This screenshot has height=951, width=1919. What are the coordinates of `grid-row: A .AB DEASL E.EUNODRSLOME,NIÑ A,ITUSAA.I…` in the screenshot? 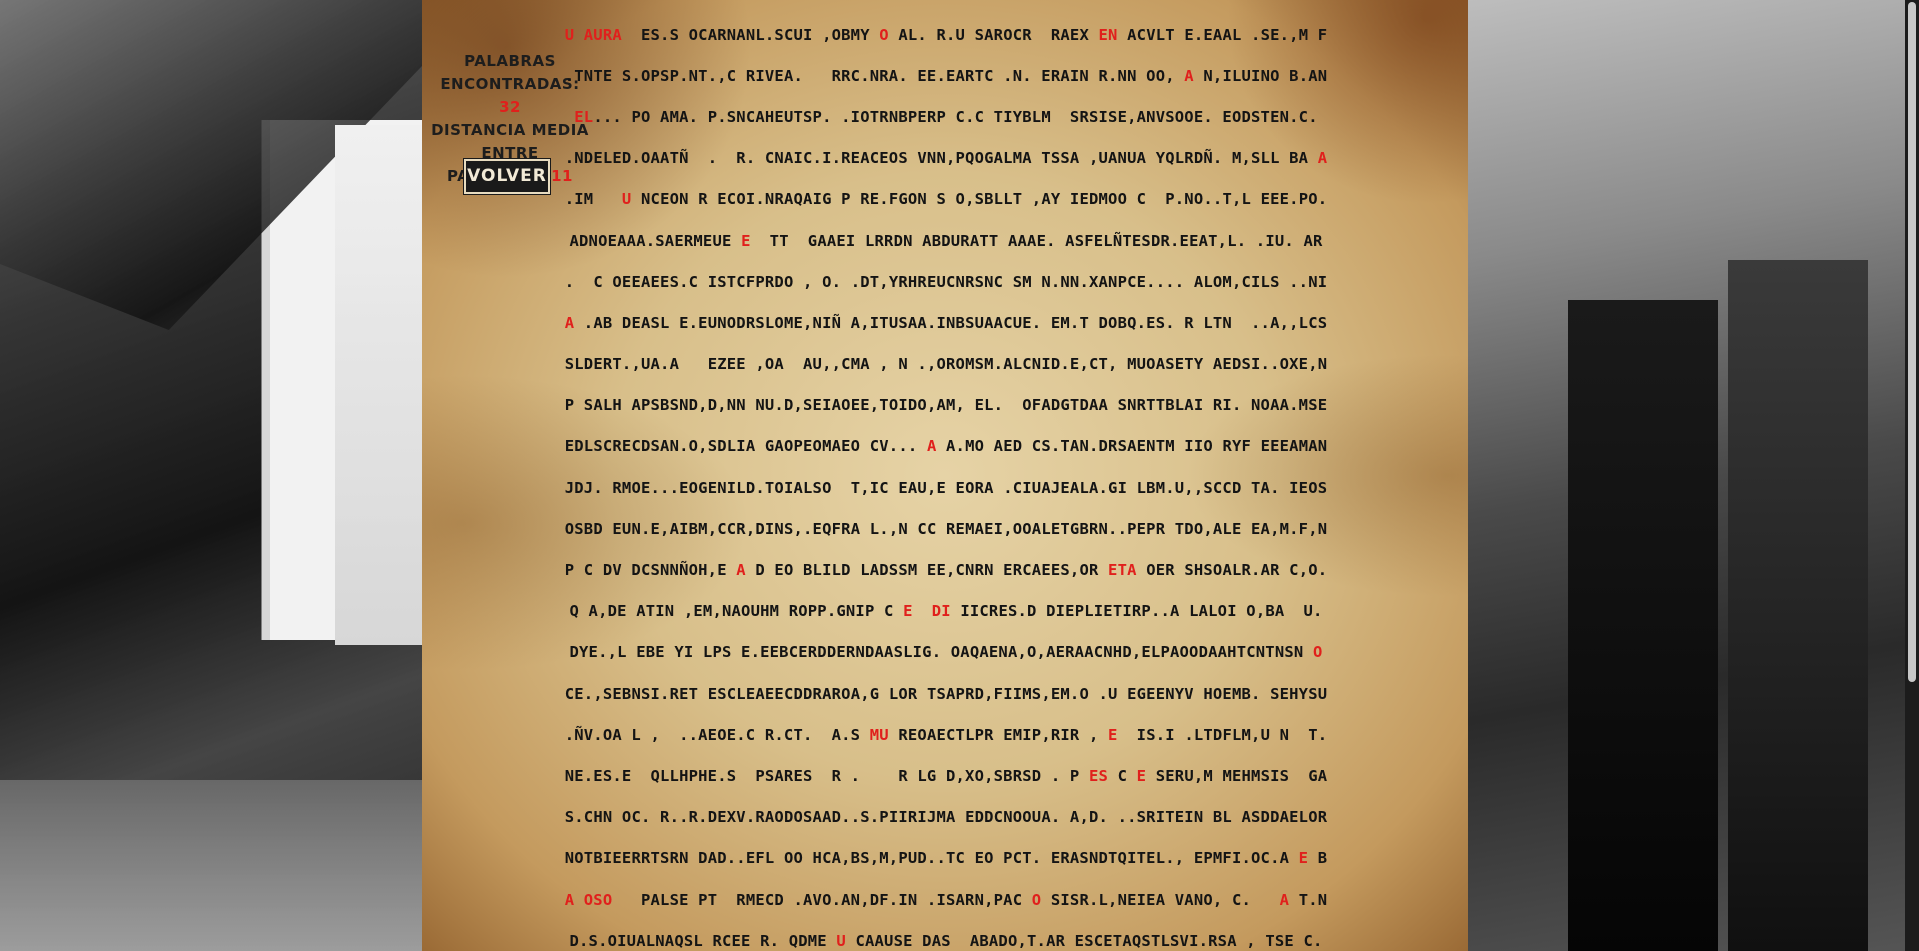 It's located at (946, 322).